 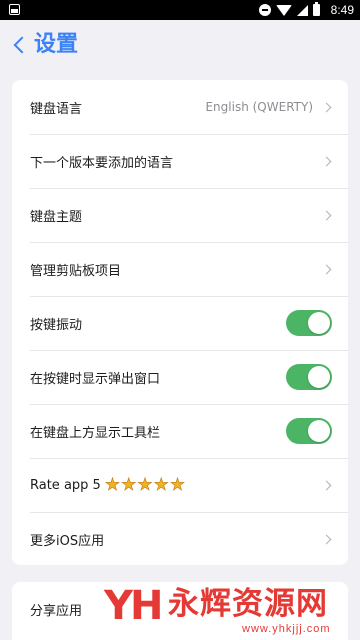 What do you see at coordinates (342, 10) in the screenshot?
I see `status-time: 8:49` at bounding box center [342, 10].